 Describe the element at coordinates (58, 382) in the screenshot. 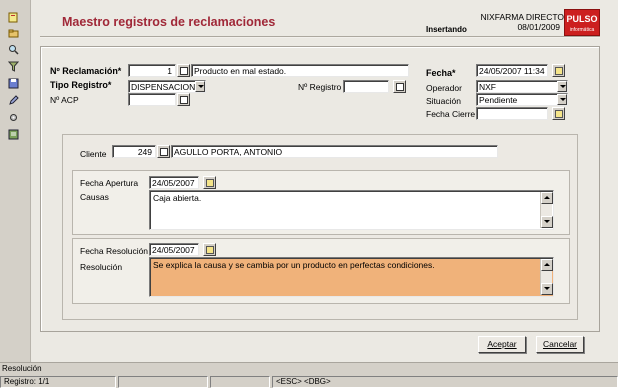

I see `status-registro: Registro: 1/1` at that location.